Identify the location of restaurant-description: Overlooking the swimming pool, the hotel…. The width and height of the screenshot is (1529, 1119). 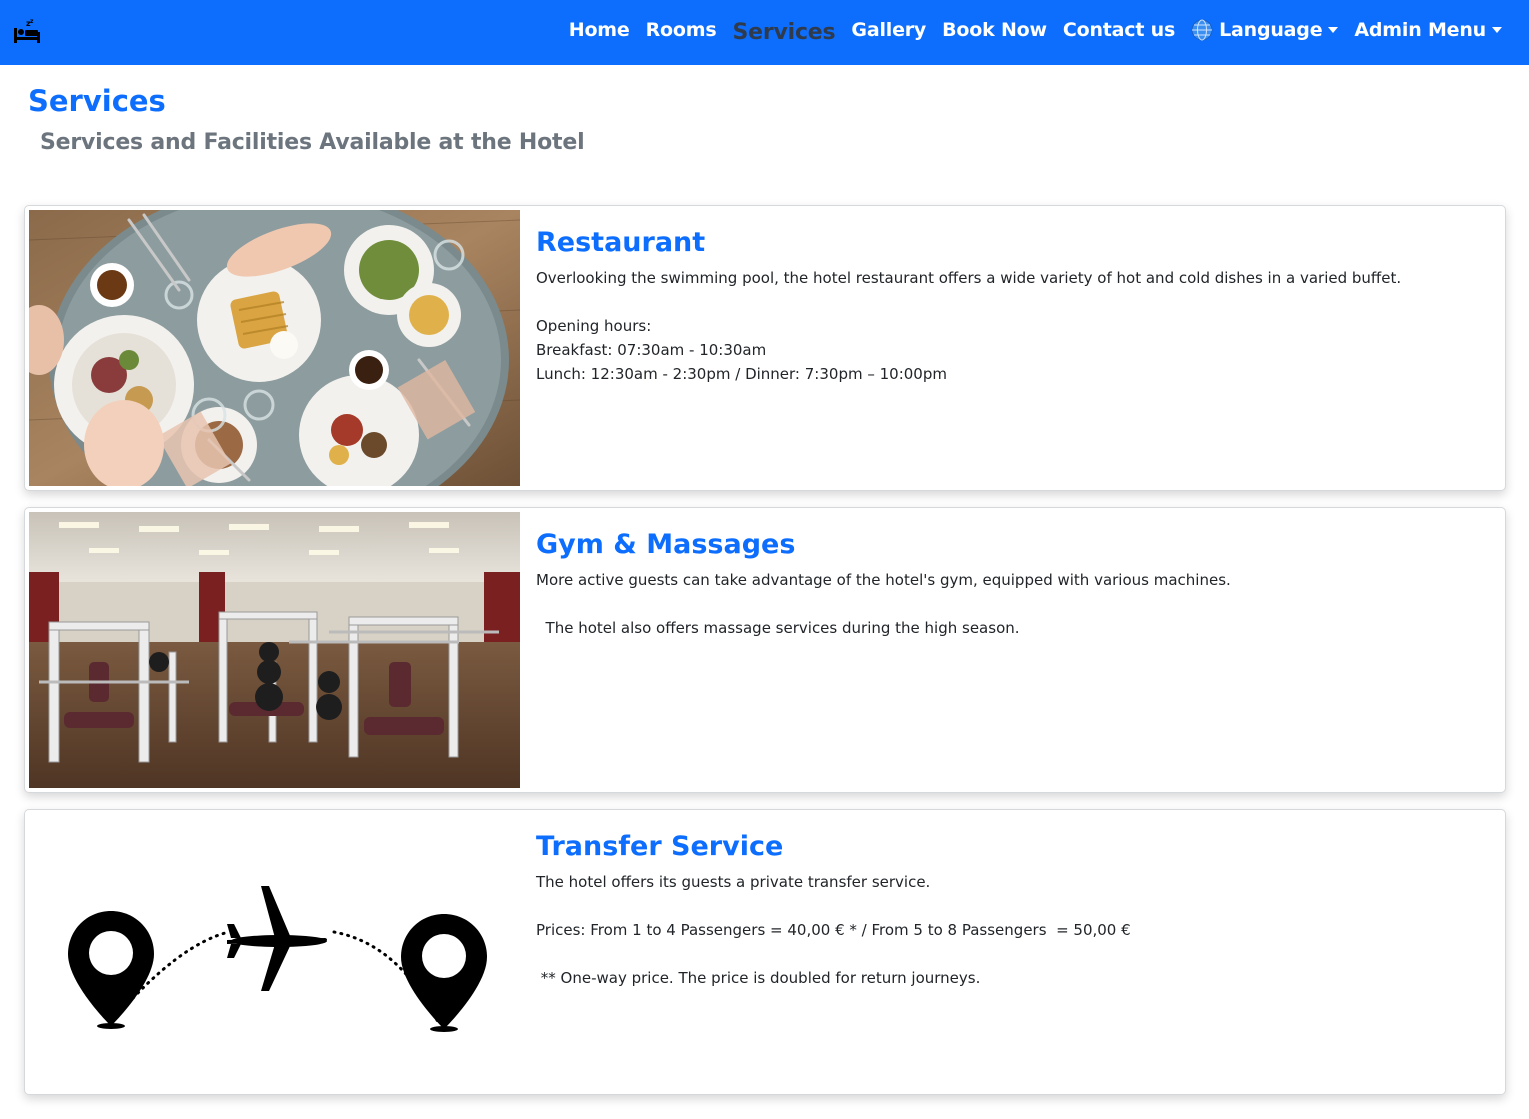
(1012, 326).